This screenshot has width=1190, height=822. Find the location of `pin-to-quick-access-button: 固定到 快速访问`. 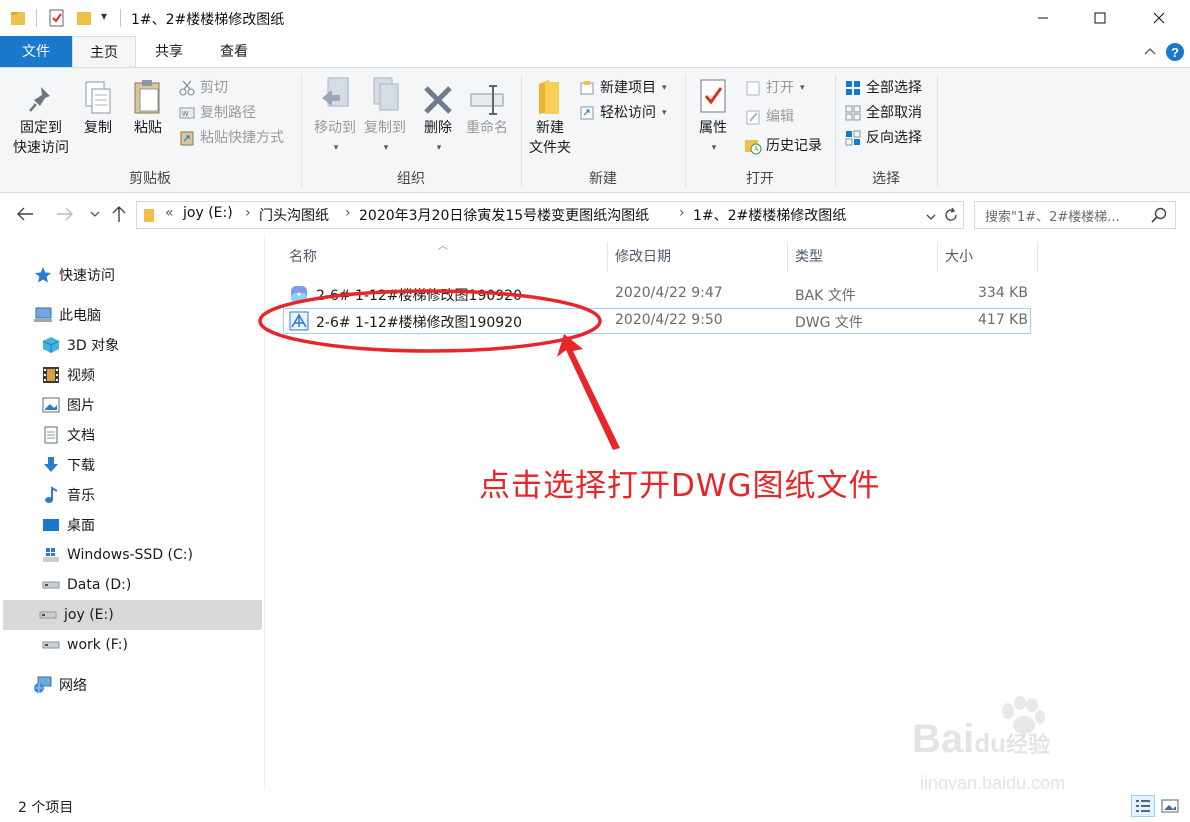

pin-to-quick-access-button: 固定到 快速访问 is located at coordinates (41, 116).